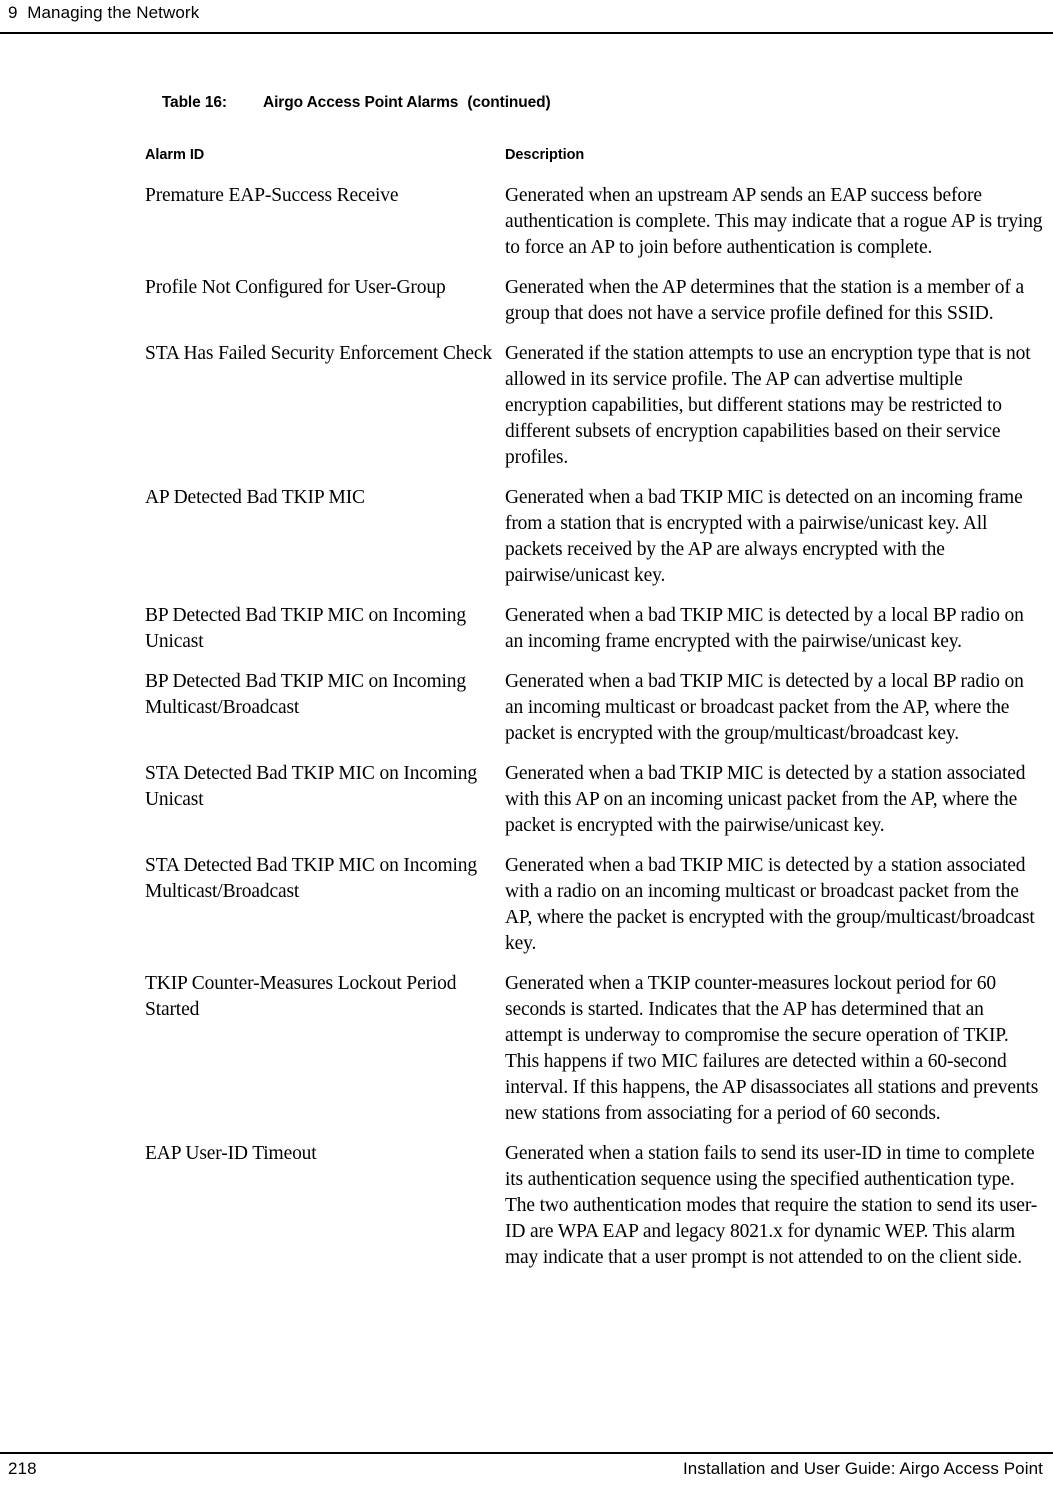  Describe the element at coordinates (272, 195) in the screenshot. I see `cell-alarm-id: Premature EAP-Success Receive` at that location.